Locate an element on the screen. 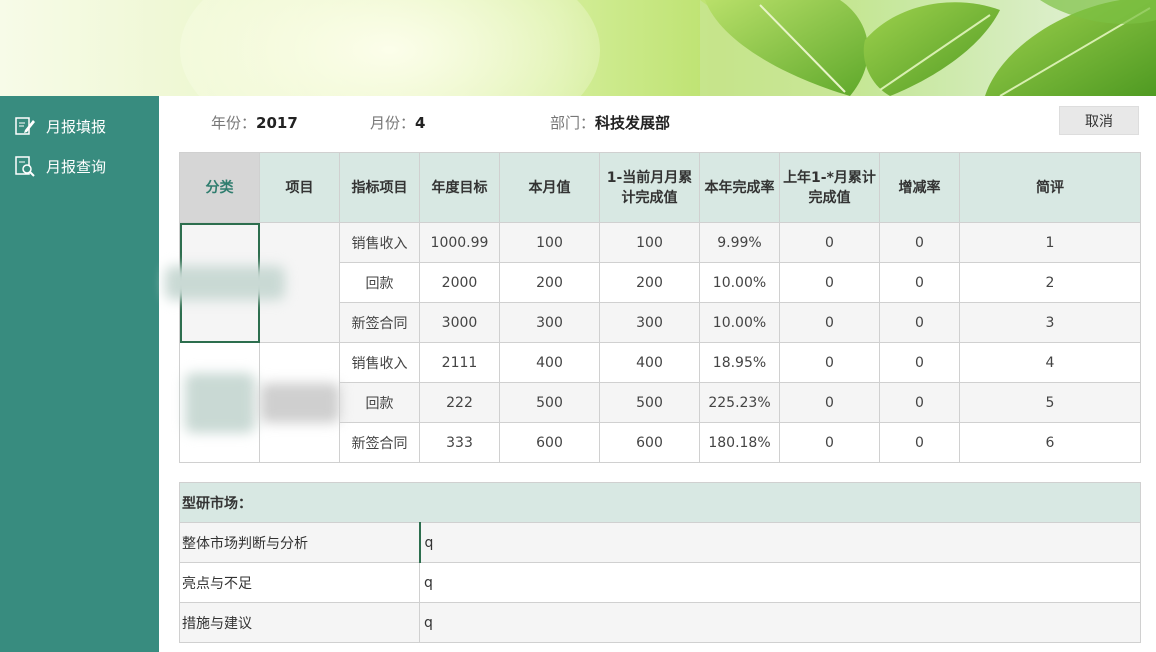  cumulative-cell: 600 is located at coordinates (649, 442).